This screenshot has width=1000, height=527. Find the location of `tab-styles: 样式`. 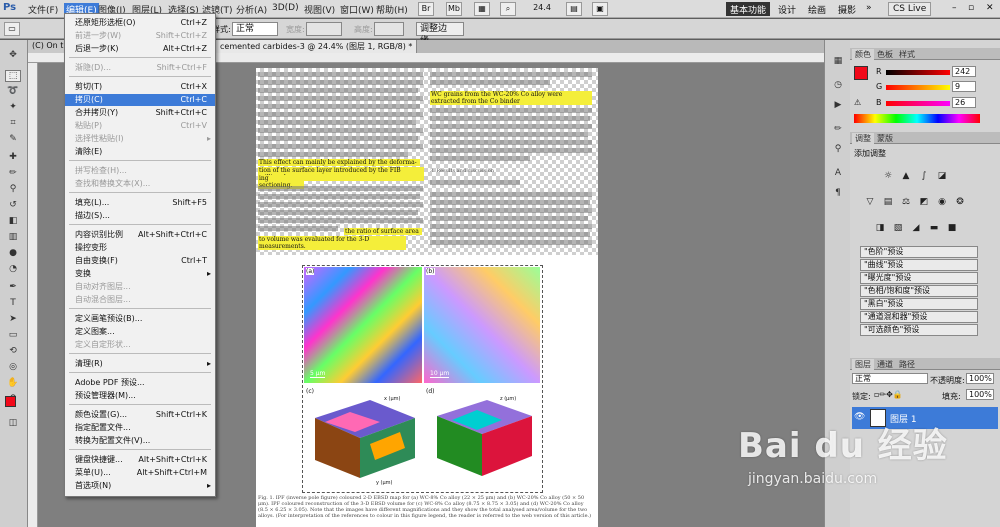

tab-styles: 样式 is located at coordinates (907, 54).